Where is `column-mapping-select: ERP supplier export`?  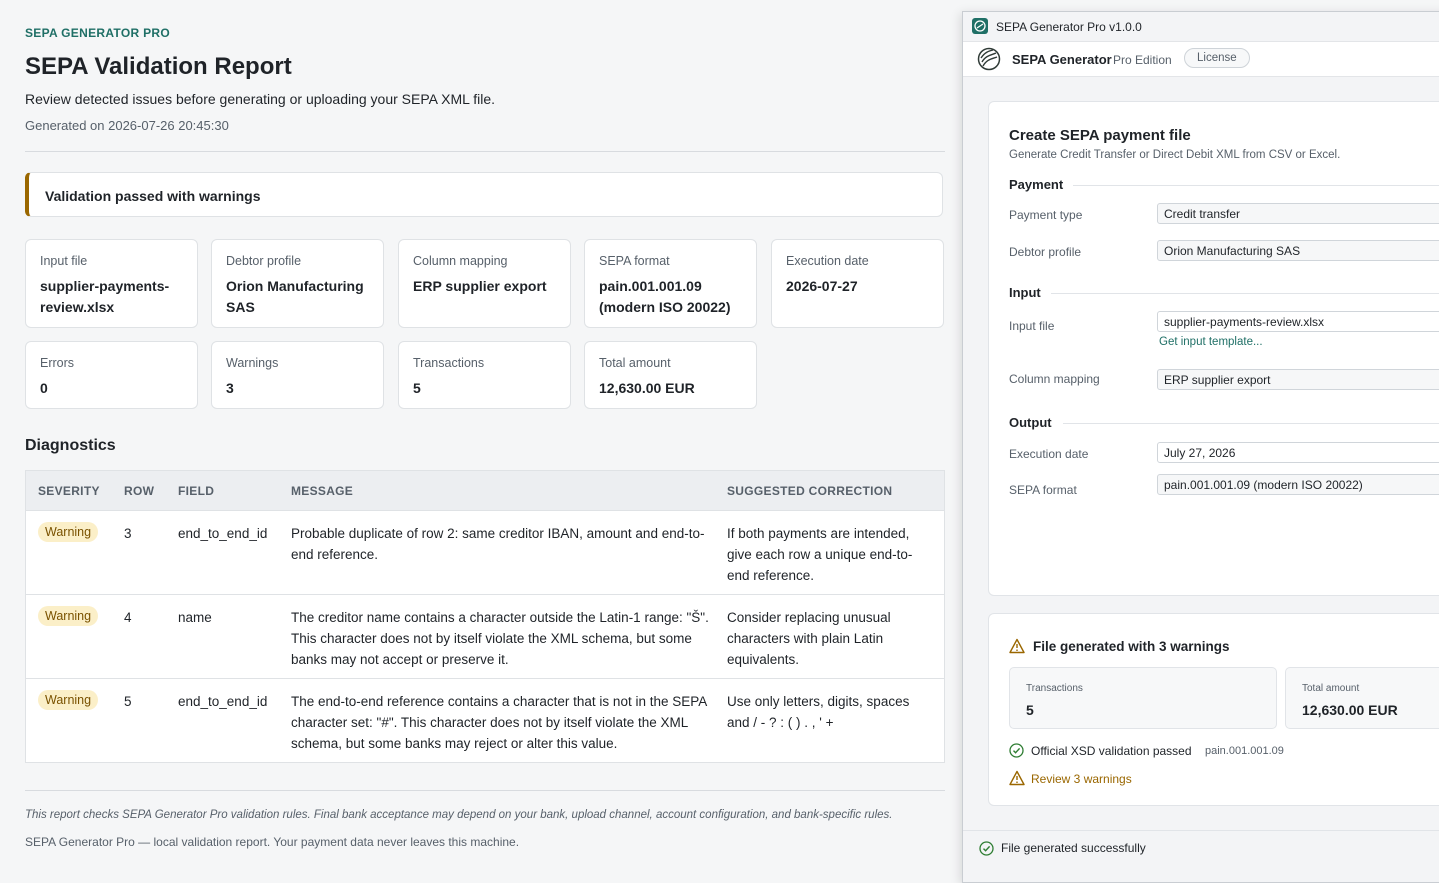 column-mapping-select: ERP supplier export is located at coordinates (1298, 379).